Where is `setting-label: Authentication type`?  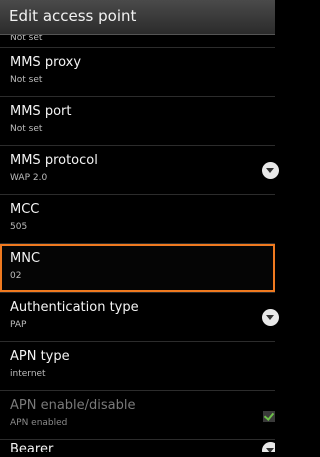
setting-label: Authentication type is located at coordinates (74, 307).